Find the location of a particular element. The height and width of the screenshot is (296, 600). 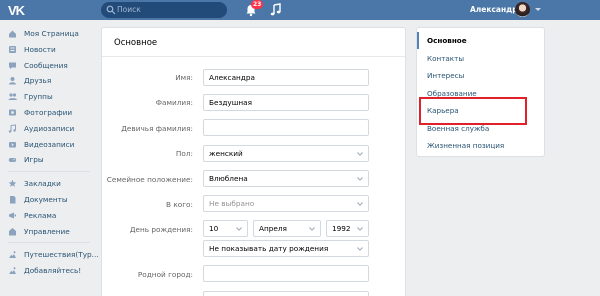

games-icon is located at coordinates (12, 160).